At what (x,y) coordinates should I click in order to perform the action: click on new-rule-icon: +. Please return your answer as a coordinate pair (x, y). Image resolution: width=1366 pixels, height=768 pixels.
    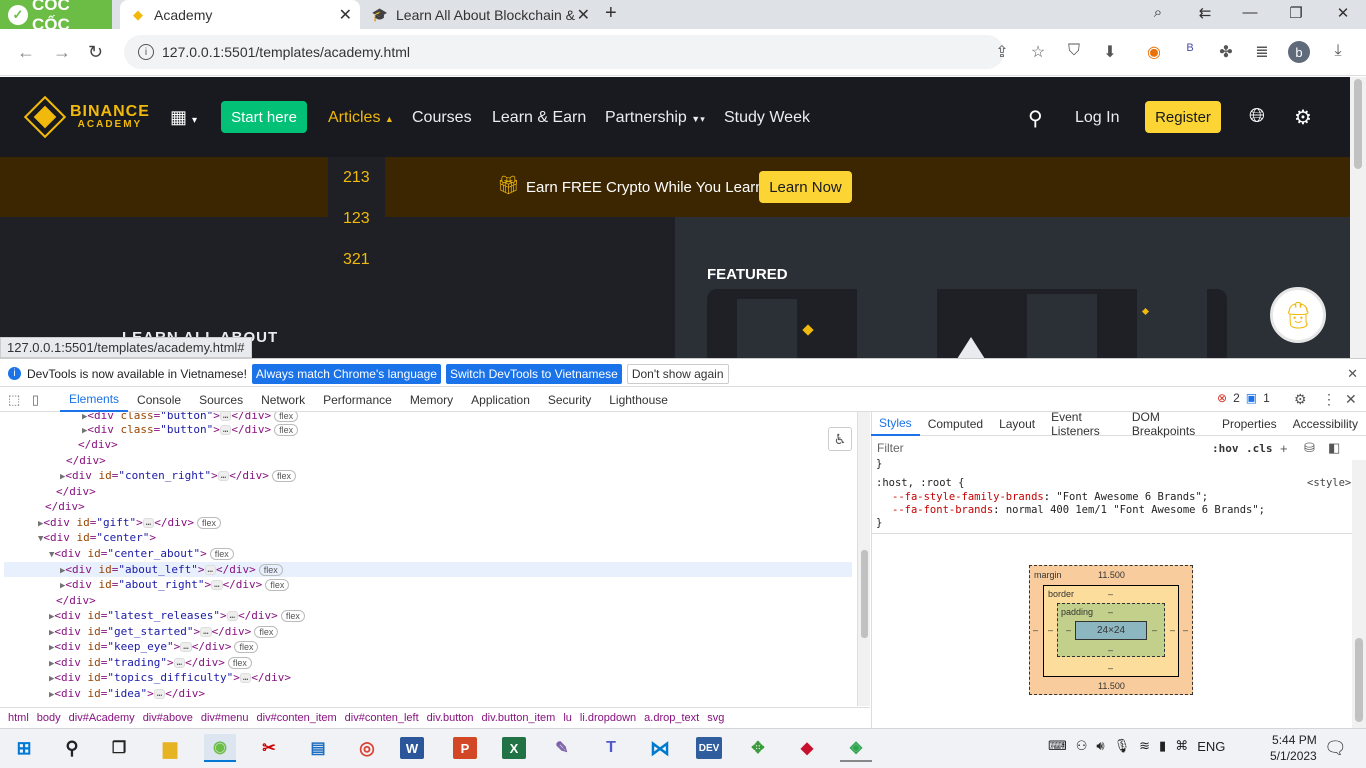
    Looking at the image, I should click on (1284, 448).